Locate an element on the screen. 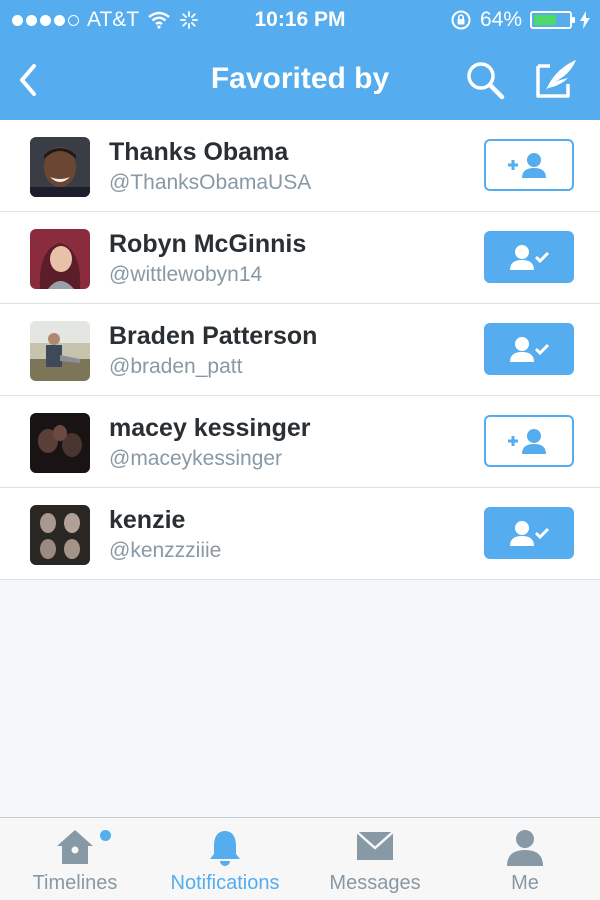 Image resolution: width=600 pixels, height=900 pixels. orientation-lock-icon is located at coordinates (461, 20).